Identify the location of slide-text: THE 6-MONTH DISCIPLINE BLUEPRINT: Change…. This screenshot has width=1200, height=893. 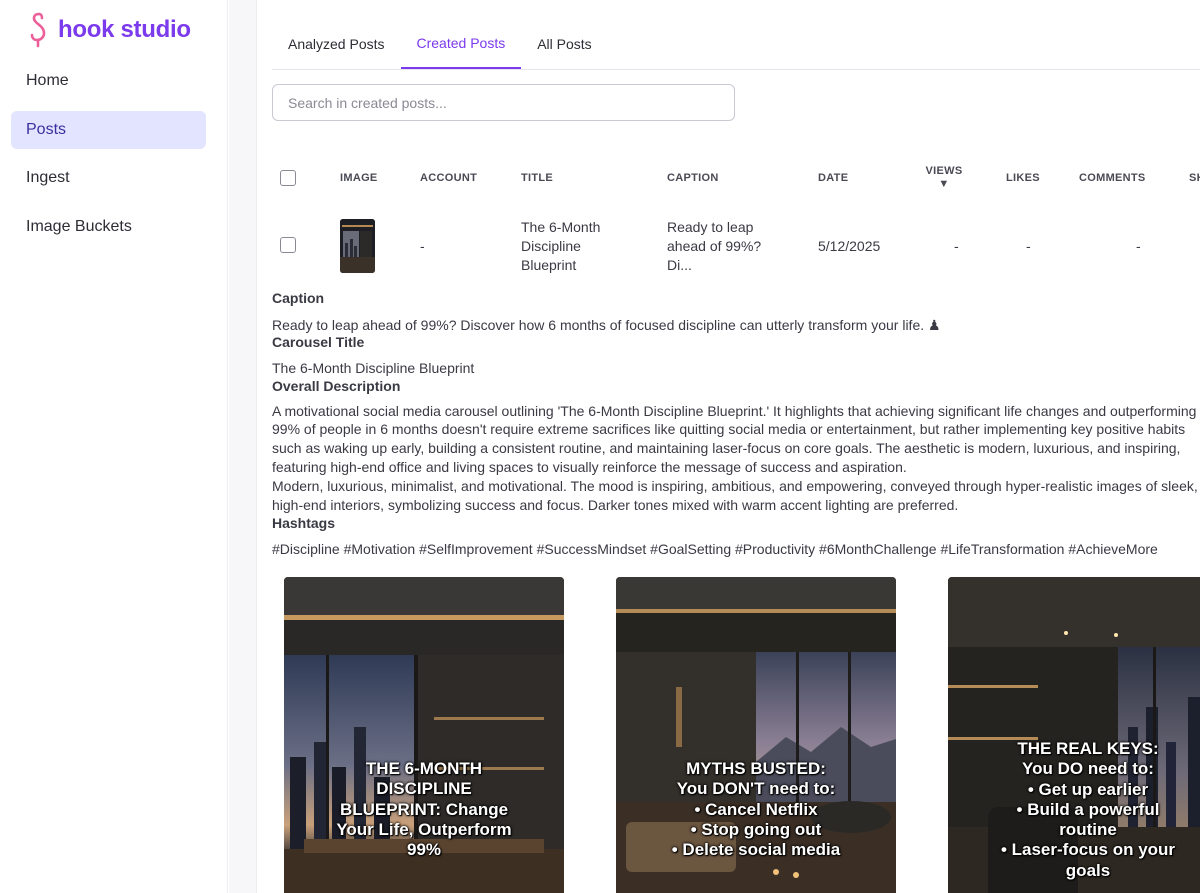
(424, 809).